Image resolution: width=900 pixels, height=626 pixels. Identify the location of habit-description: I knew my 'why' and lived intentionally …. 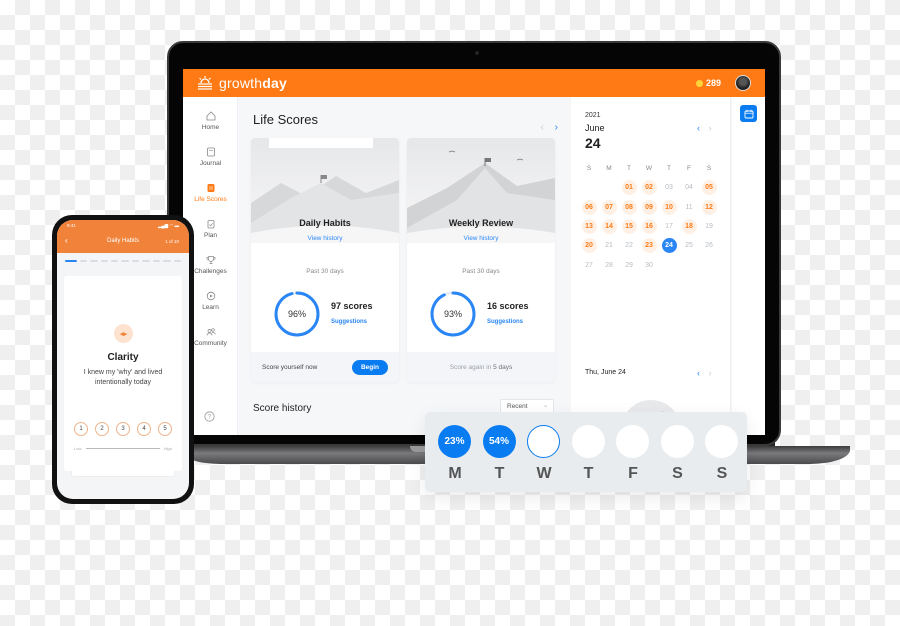
(123, 377).